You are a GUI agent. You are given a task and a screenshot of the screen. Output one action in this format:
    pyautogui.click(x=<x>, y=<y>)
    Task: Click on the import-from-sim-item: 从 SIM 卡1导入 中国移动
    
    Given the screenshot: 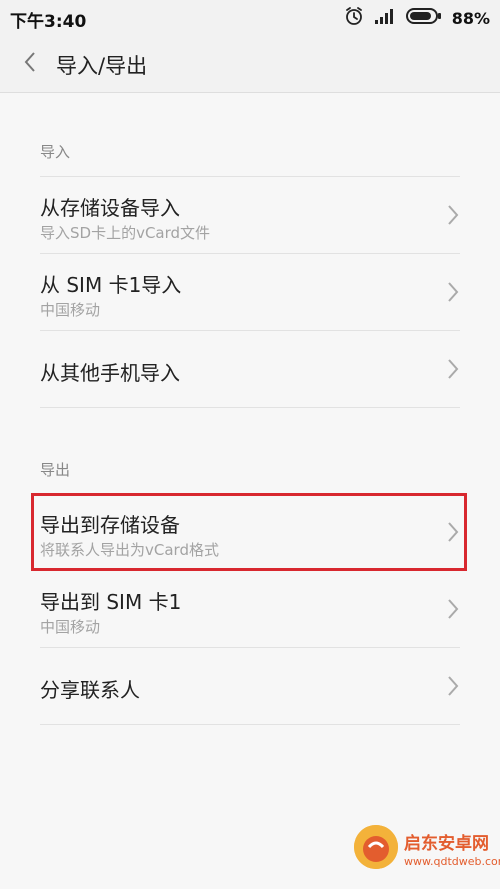 What is the action you would take?
    pyautogui.click(x=250, y=292)
    